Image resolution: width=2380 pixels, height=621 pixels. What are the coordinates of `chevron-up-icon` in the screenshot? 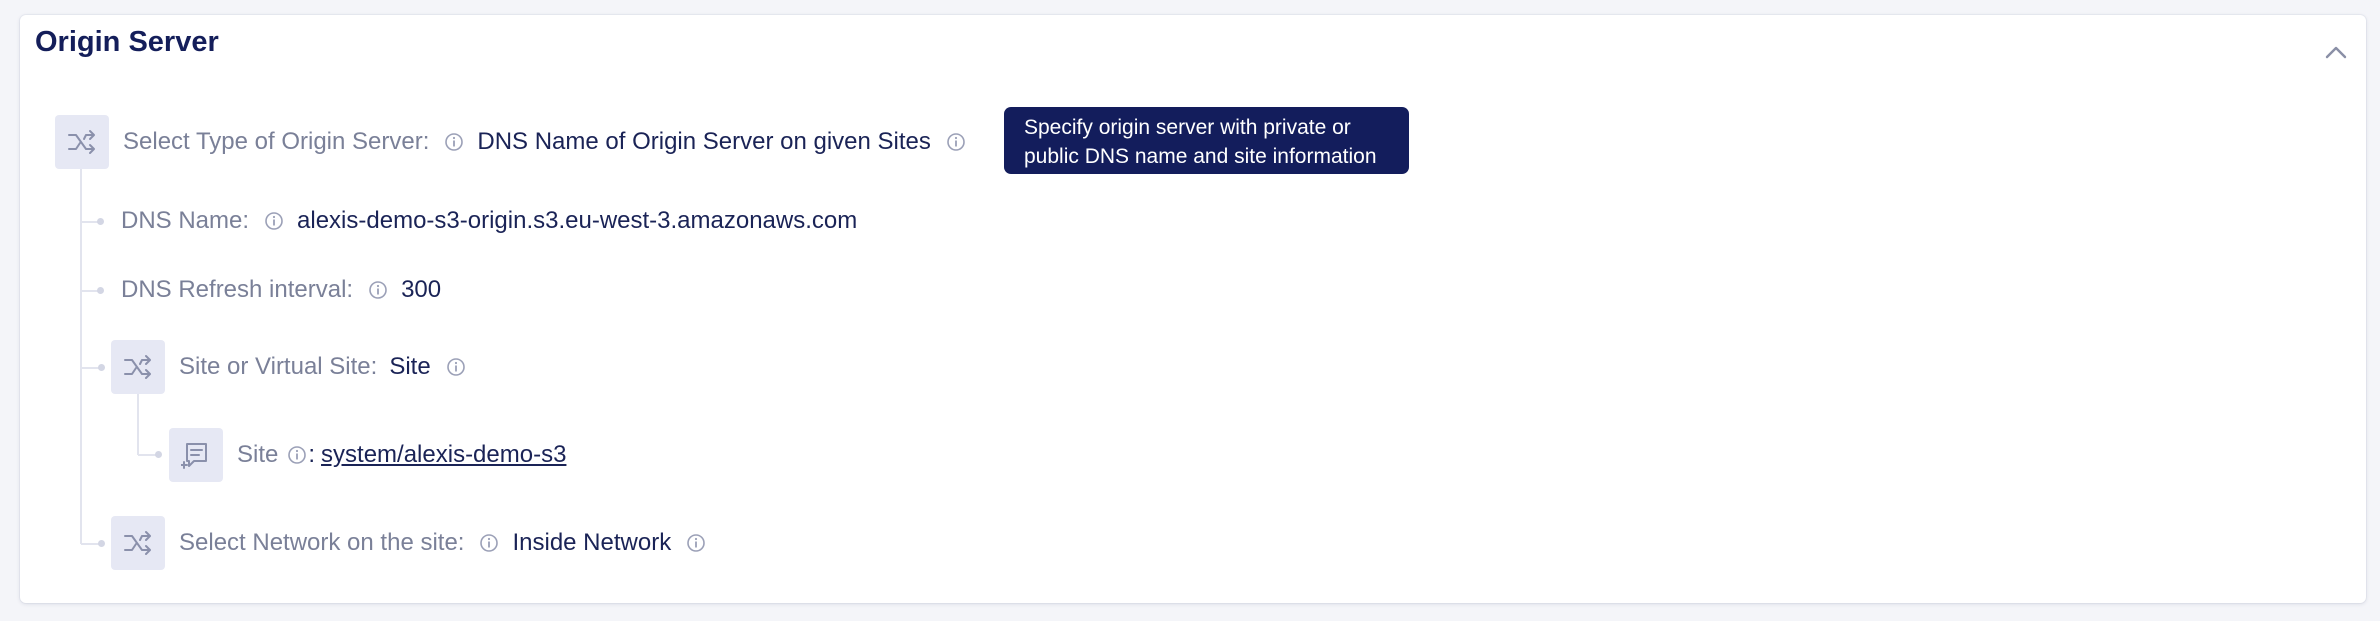 It's located at (2336, 52).